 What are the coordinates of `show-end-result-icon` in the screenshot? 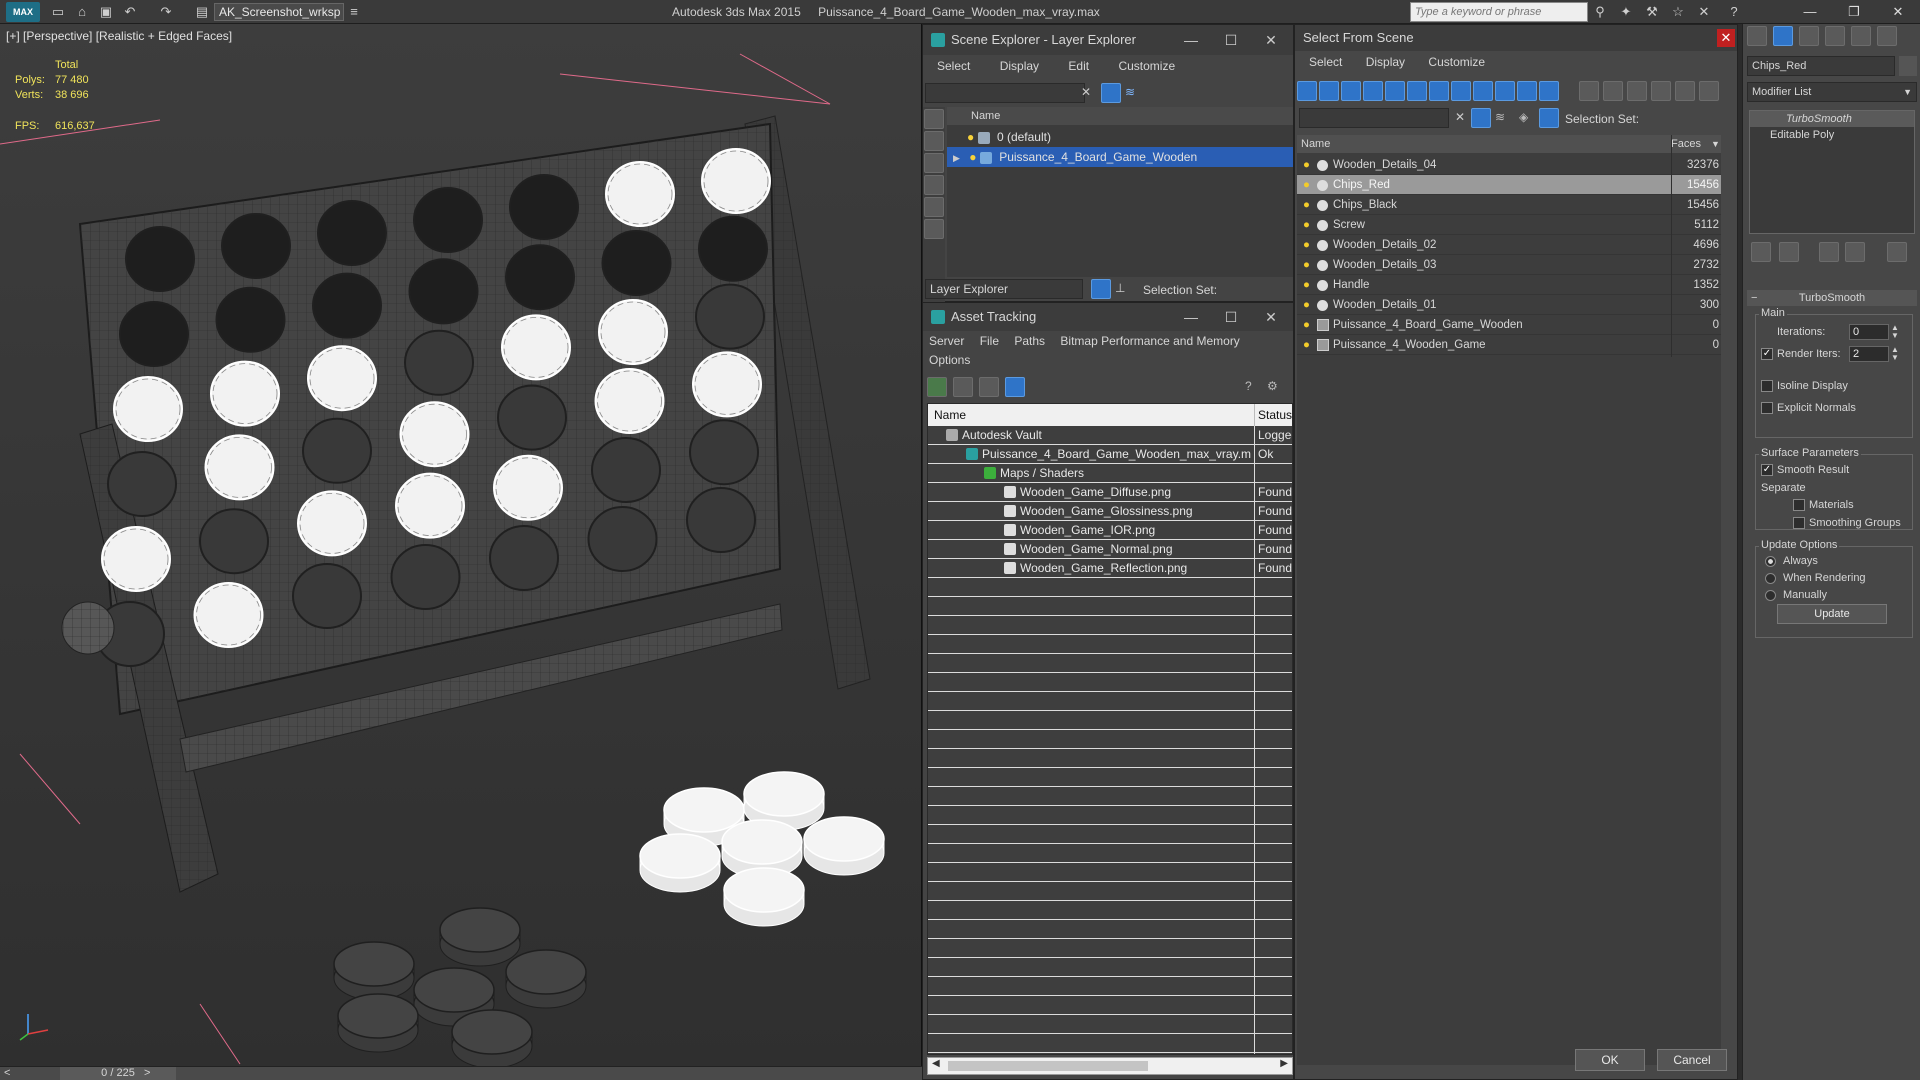 It's located at (1789, 252).